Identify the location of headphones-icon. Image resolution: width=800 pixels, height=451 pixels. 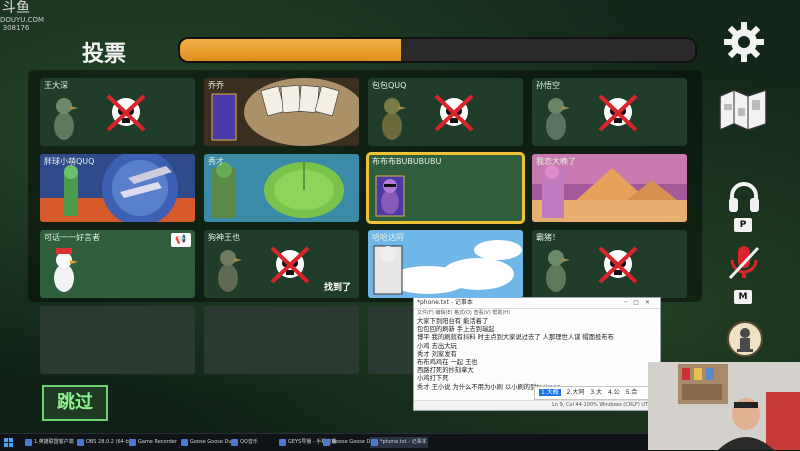
(744, 196).